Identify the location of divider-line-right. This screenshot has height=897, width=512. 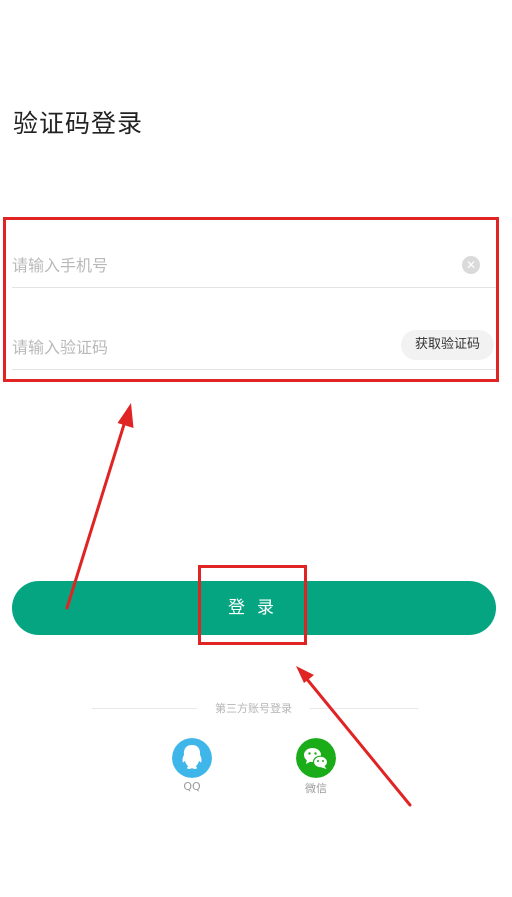
(364, 708).